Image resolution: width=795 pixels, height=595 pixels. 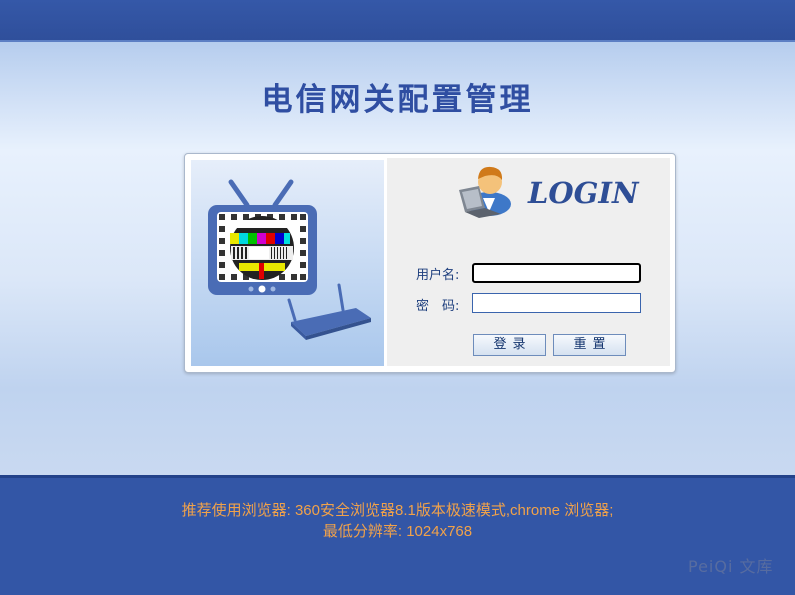 What do you see at coordinates (583, 193) in the screenshot?
I see `login-heading: LOGIN` at bounding box center [583, 193].